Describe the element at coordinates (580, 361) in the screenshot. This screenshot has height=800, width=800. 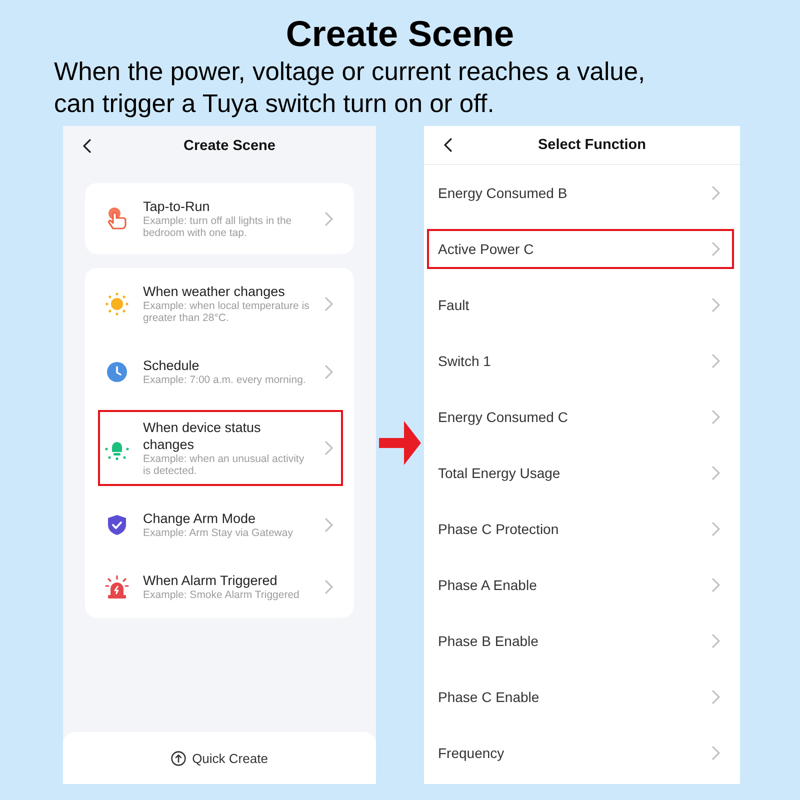
I see `function-option: Switch 1` at that location.